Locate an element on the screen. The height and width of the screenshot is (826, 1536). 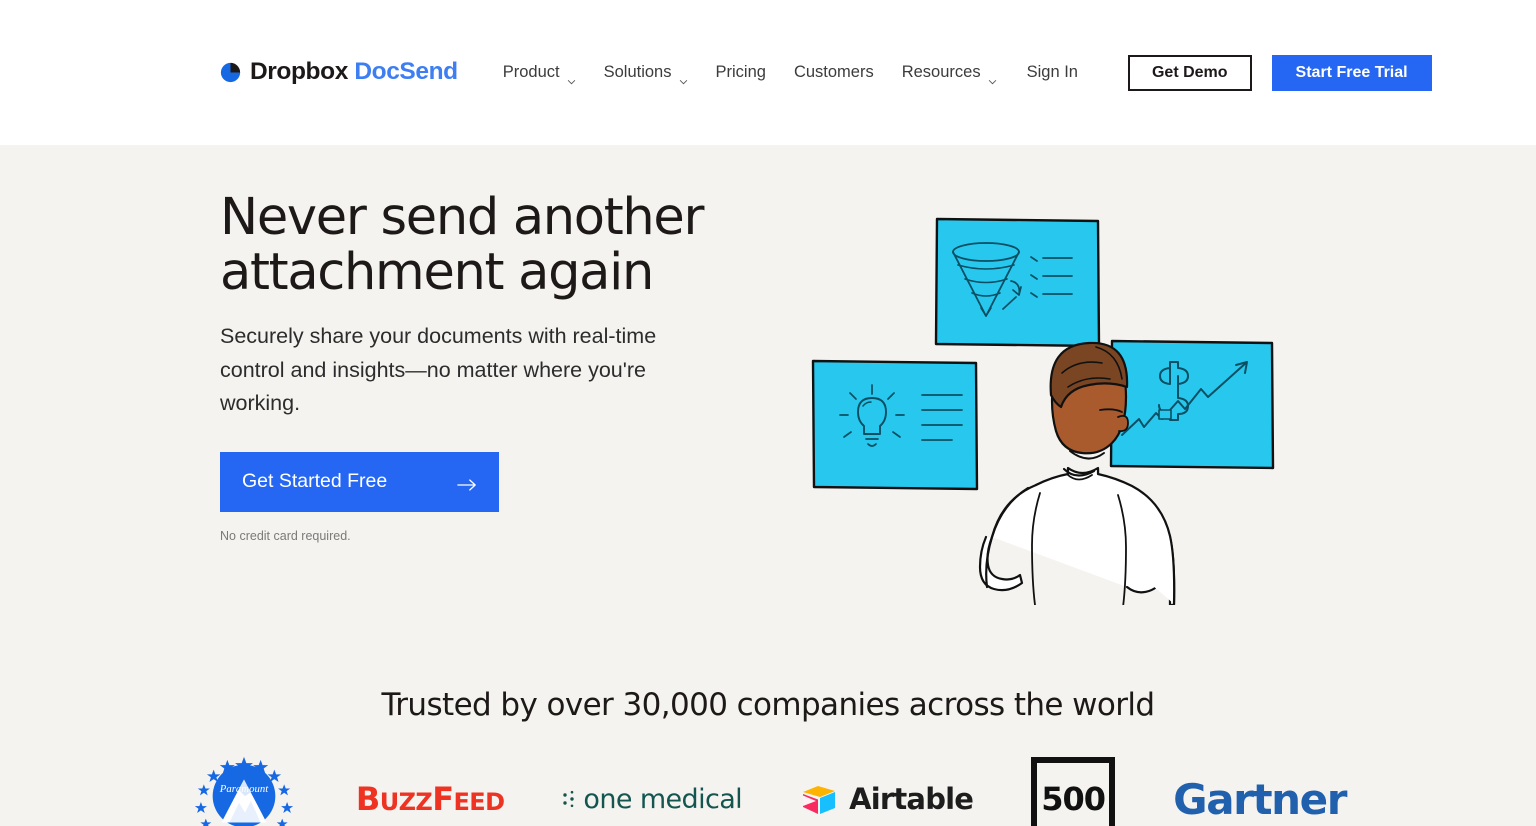
nav-label: Pricing is located at coordinates (740, 72).